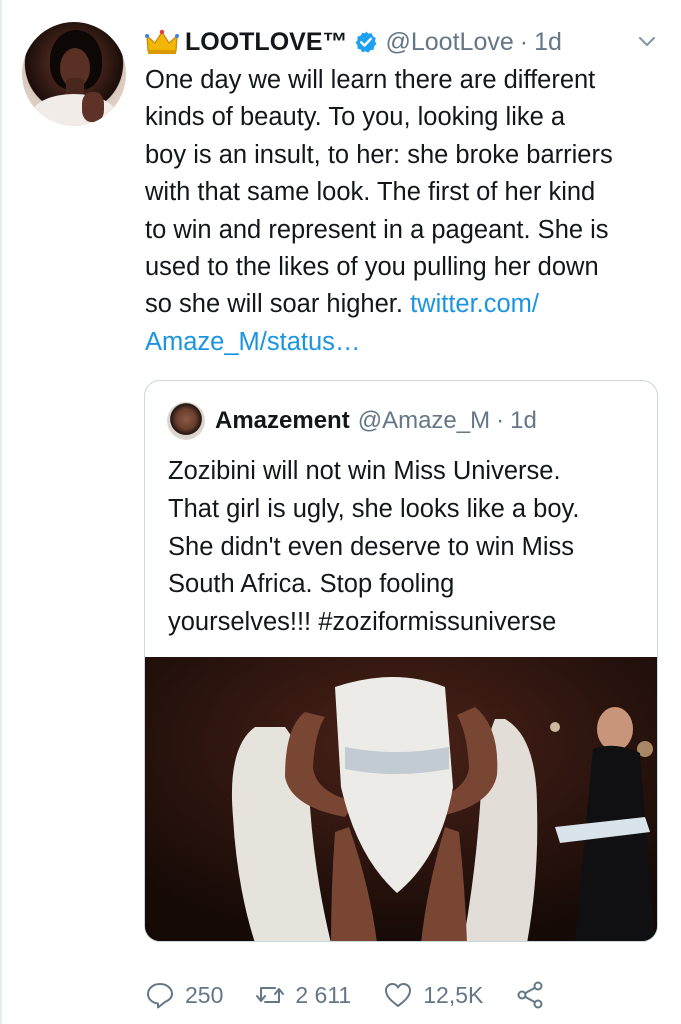 The width and height of the screenshot is (681, 1024). I want to click on author-handle: @LootLove, so click(450, 42).